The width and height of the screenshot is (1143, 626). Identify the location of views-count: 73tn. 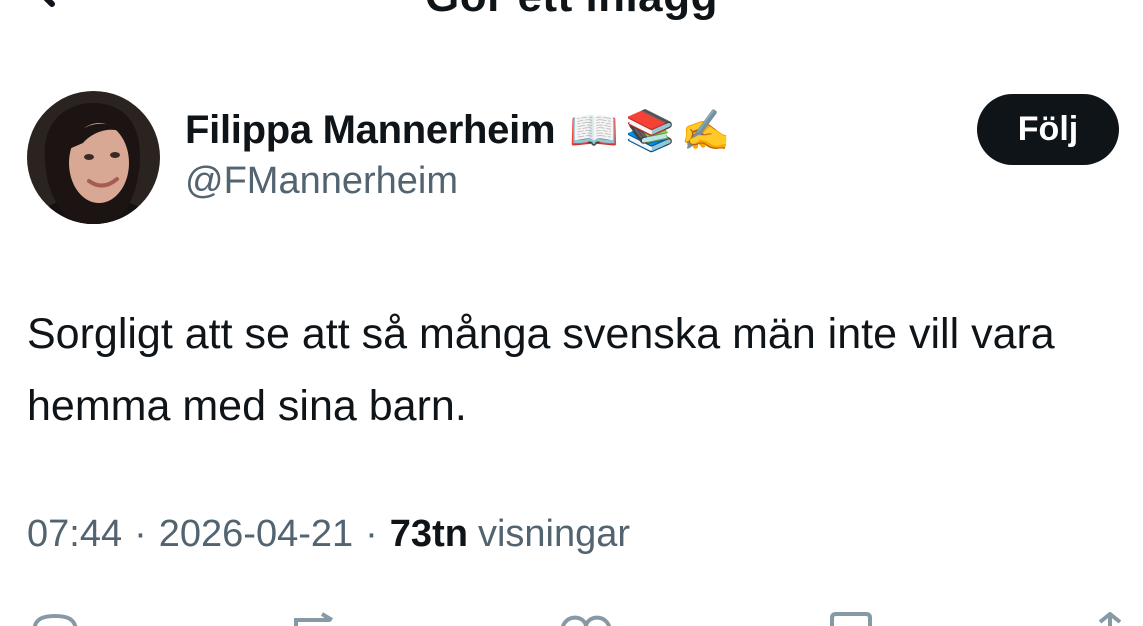
(429, 534).